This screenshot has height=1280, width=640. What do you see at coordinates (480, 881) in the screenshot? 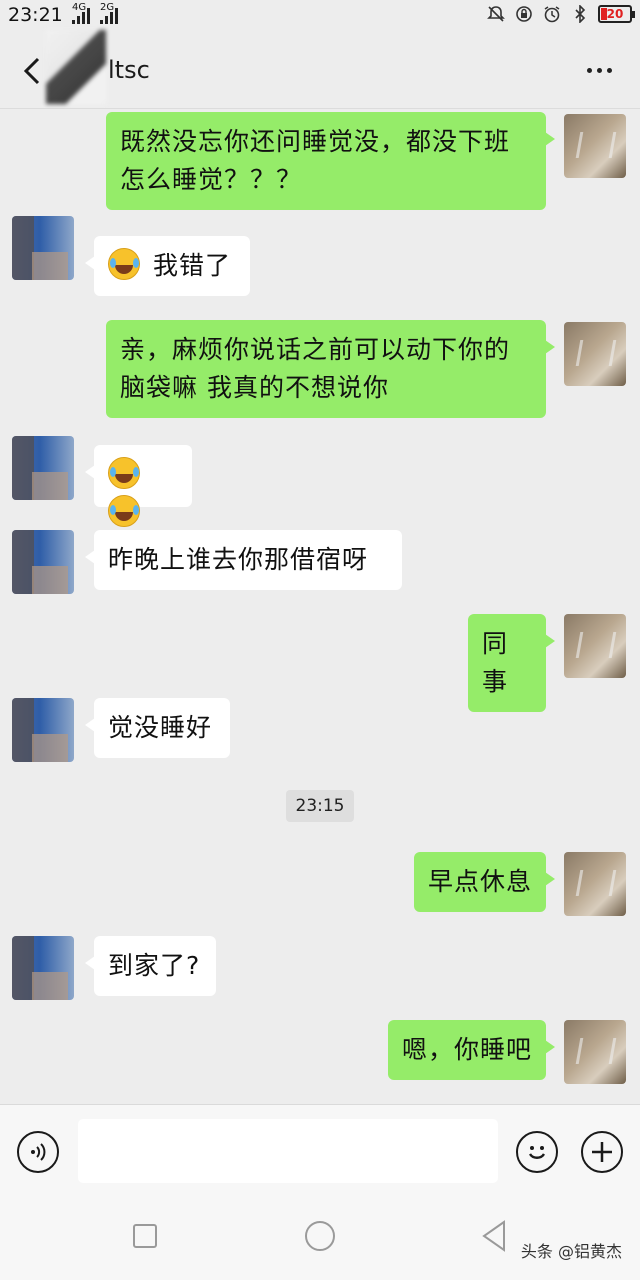
I see `message-text: 早点休息` at bounding box center [480, 881].